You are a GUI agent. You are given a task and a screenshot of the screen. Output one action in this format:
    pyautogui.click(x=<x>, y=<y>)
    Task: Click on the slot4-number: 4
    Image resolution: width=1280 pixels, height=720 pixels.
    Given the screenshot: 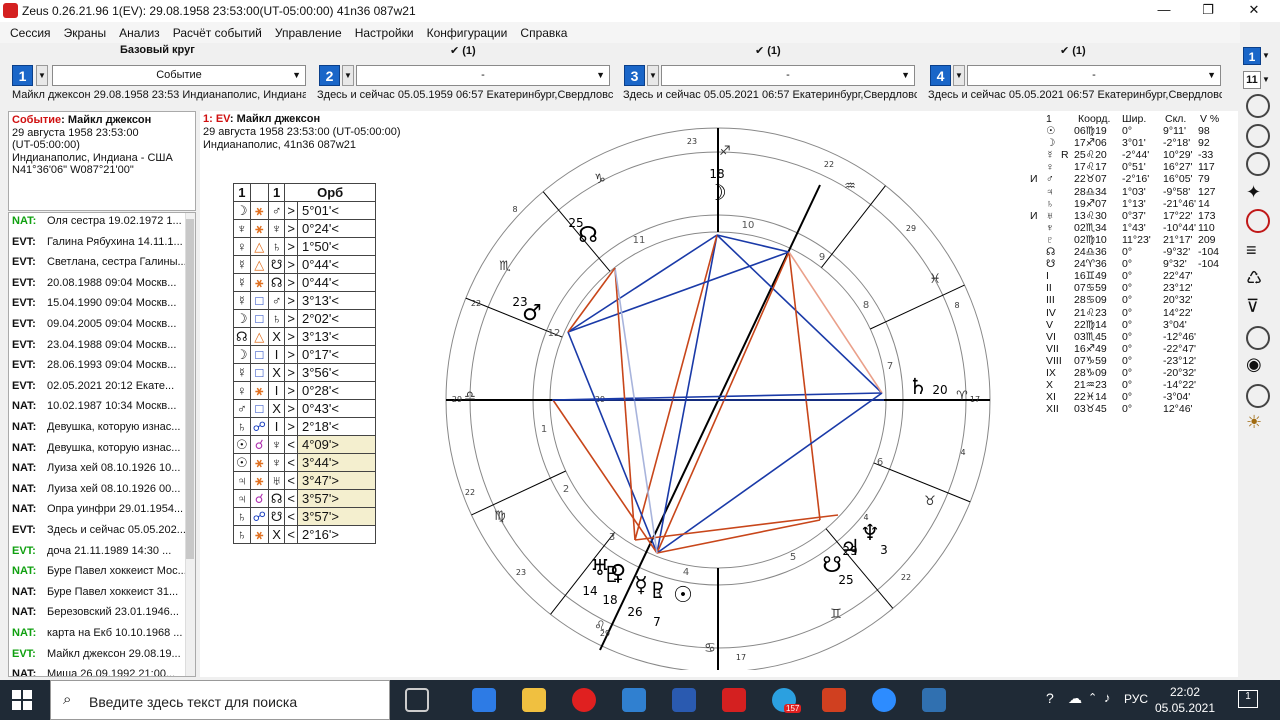 What is the action you would take?
    pyautogui.click(x=940, y=75)
    